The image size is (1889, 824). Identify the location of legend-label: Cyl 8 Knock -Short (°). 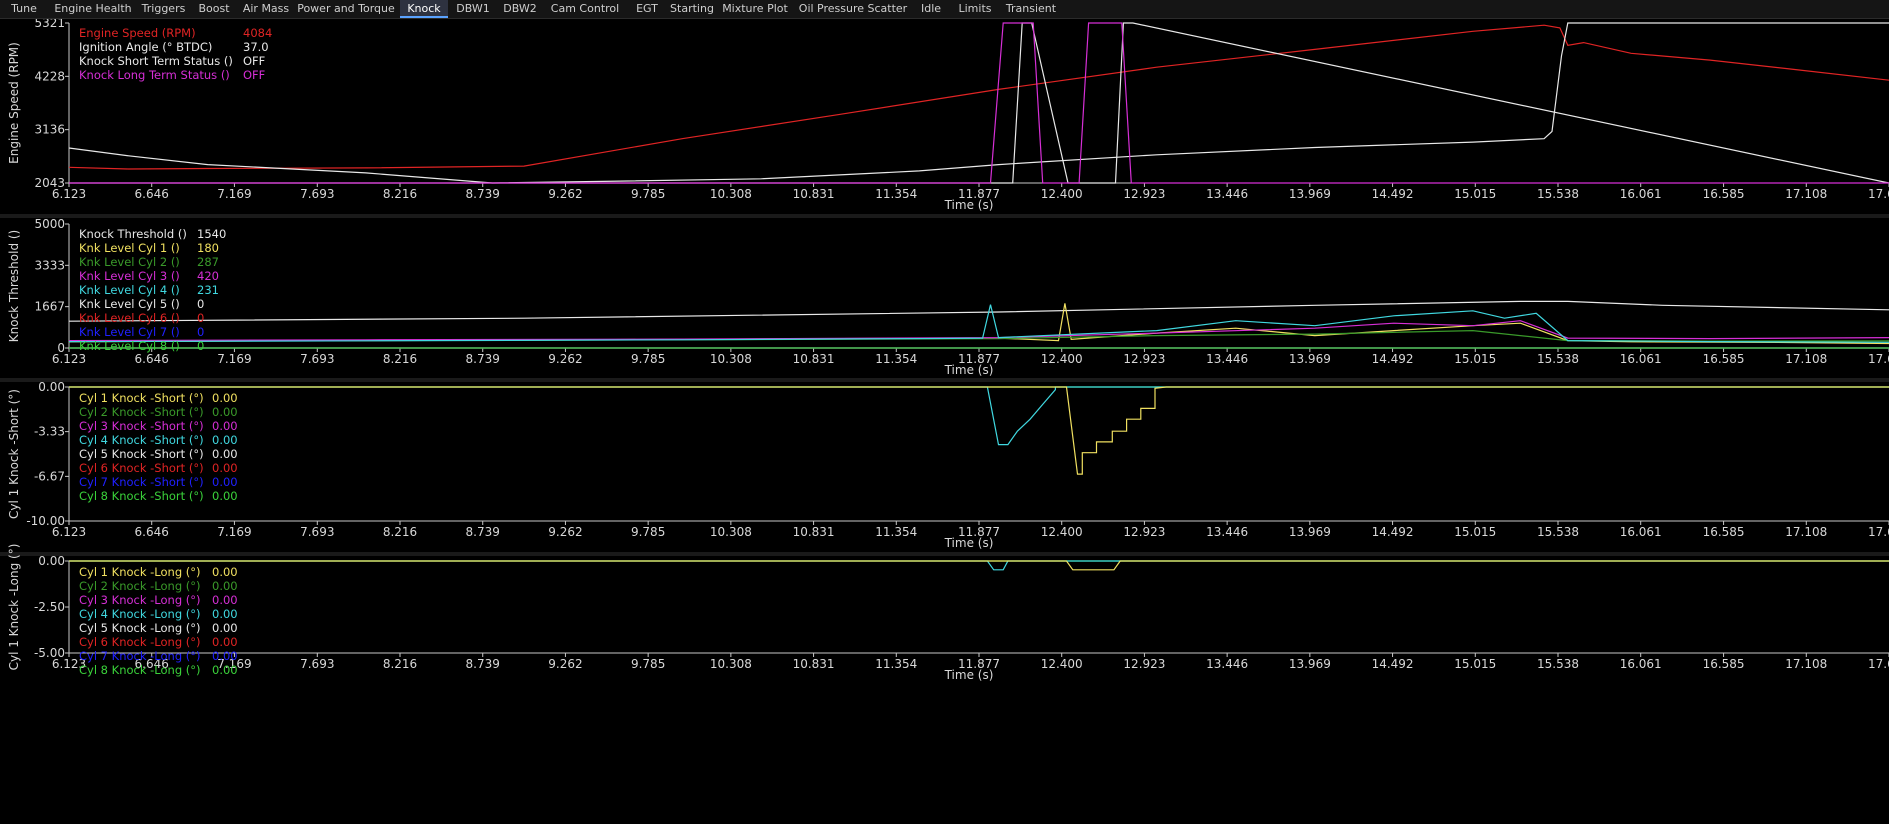
(141, 496).